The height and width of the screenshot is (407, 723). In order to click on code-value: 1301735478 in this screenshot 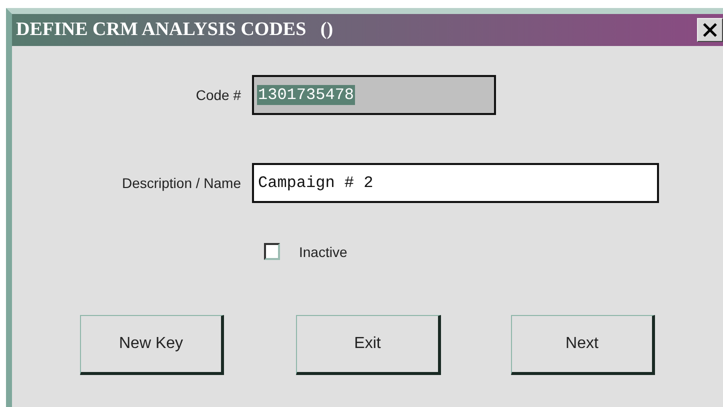, I will do `click(306, 95)`.